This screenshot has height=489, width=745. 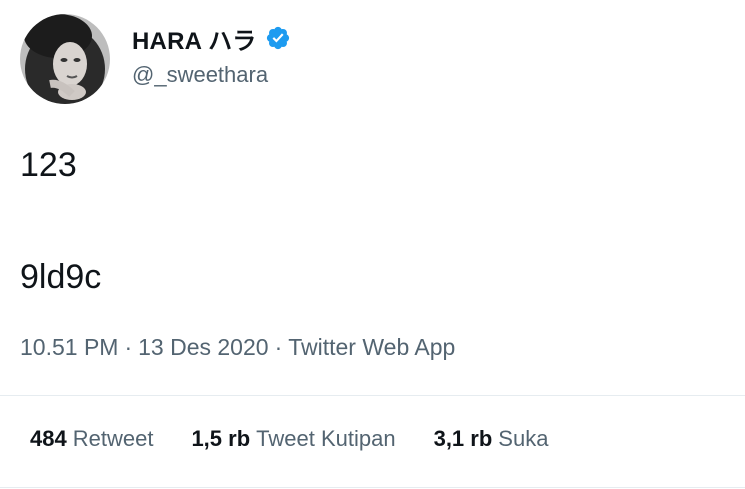 I want to click on display-name: HARA ハラ, so click(x=194, y=38).